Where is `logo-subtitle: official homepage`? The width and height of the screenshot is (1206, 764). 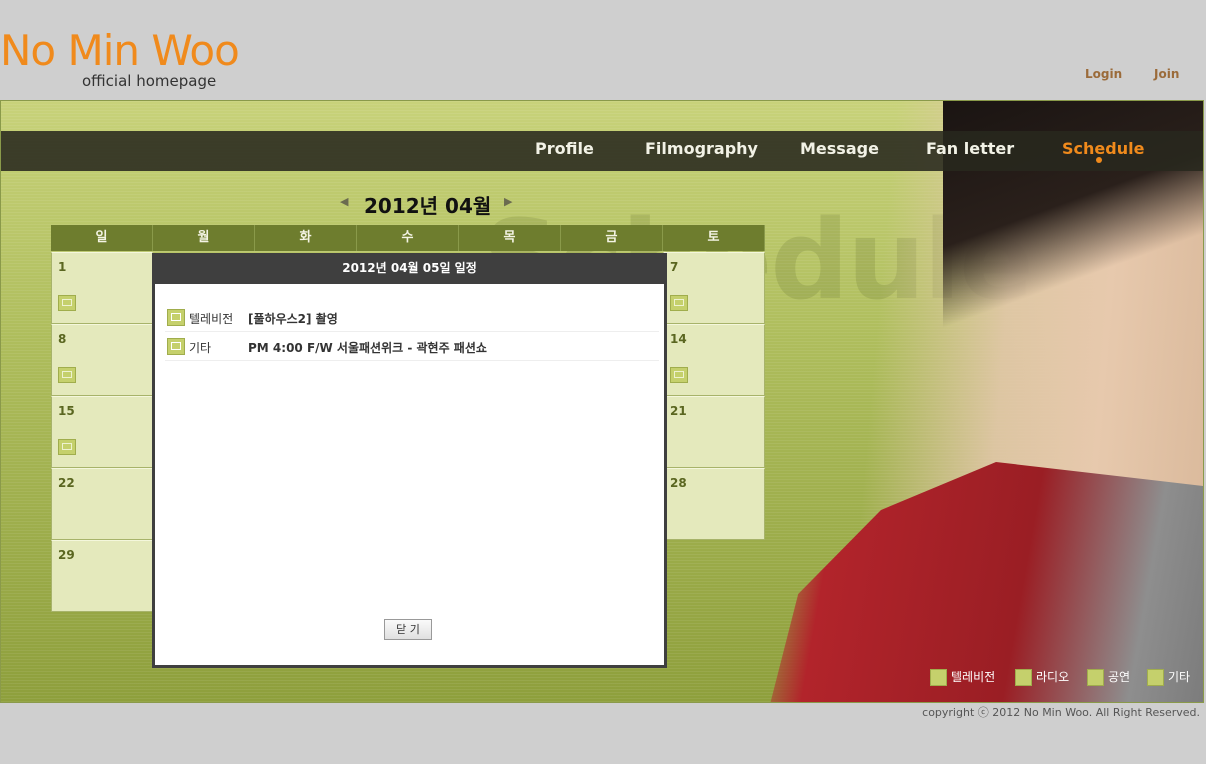
logo-subtitle: official homepage is located at coordinates (149, 81).